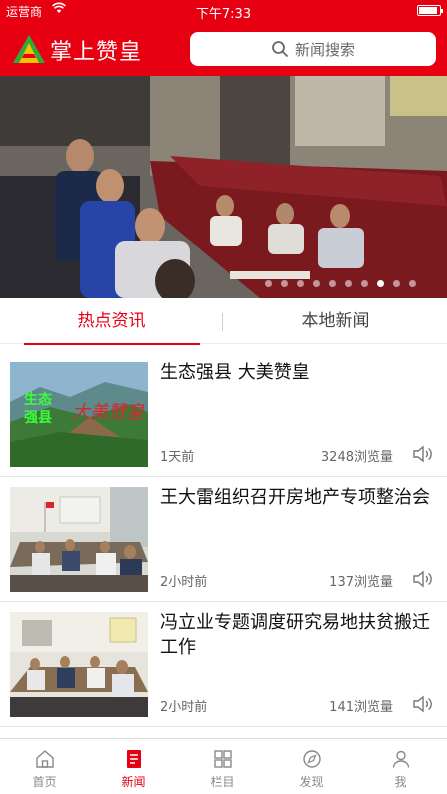 The height and width of the screenshot is (794, 447). What do you see at coordinates (361, 707) in the screenshot?
I see `news-views: 141浏览量` at bounding box center [361, 707].